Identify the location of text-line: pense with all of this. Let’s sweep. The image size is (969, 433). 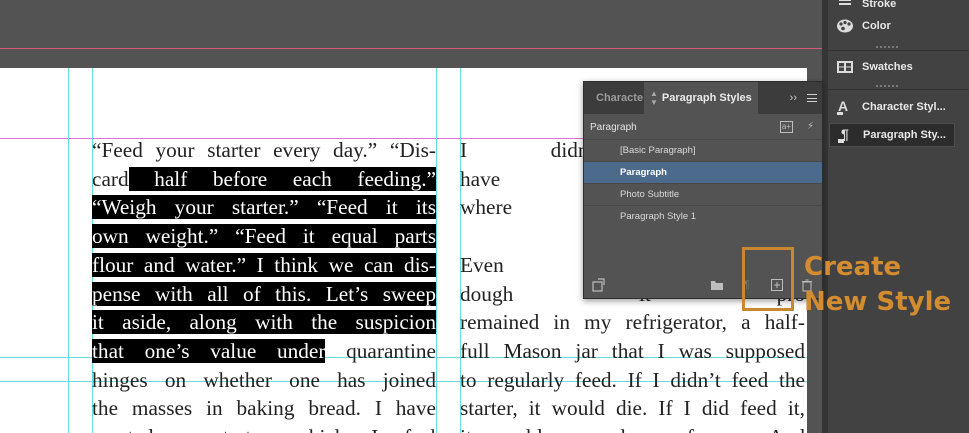
(264, 294).